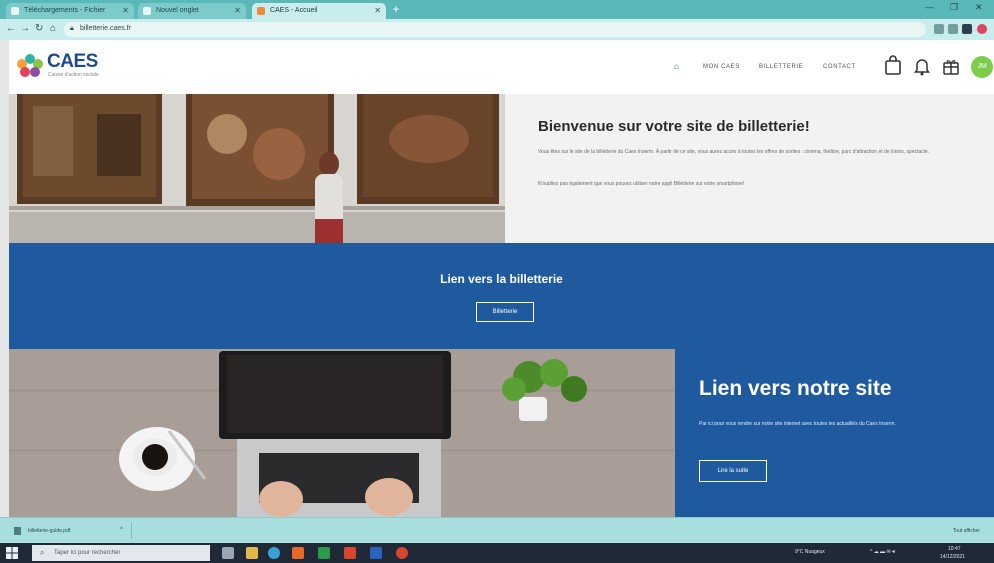 This screenshot has height=563, width=994. I want to click on chrome-icon, so click(274, 553).